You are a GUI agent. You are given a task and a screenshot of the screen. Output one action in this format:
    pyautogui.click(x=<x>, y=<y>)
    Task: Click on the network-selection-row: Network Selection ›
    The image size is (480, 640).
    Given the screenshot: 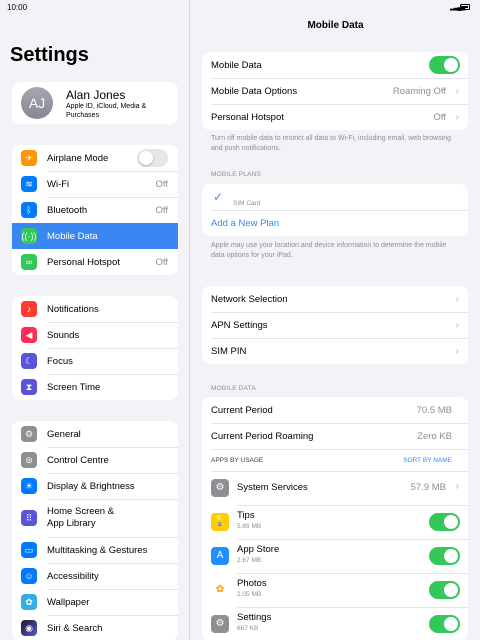 What is the action you would take?
    pyautogui.click(x=335, y=299)
    